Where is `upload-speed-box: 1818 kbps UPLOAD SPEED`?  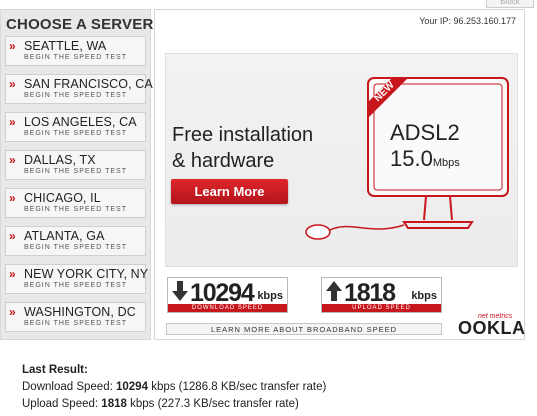
upload-speed-box: 1818 kbps UPLOAD SPEED is located at coordinates (381, 295).